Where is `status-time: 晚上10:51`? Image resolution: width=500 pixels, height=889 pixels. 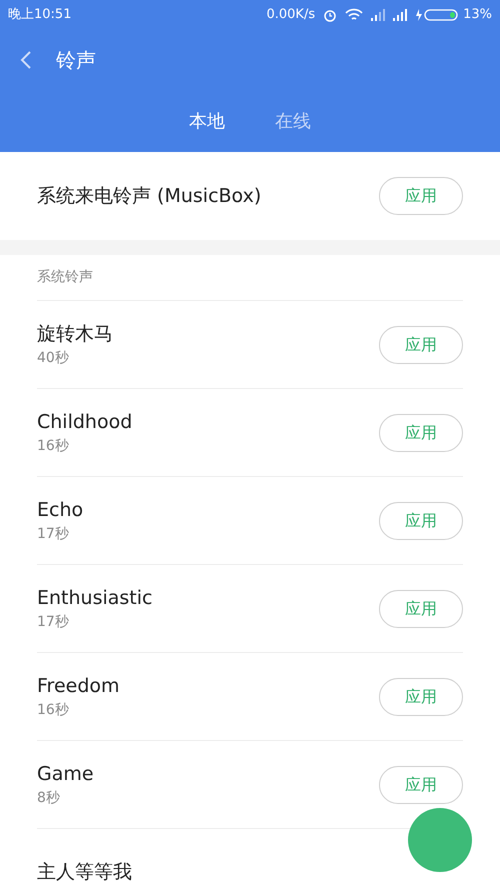
status-time: 晚上10:51 is located at coordinates (40, 15).